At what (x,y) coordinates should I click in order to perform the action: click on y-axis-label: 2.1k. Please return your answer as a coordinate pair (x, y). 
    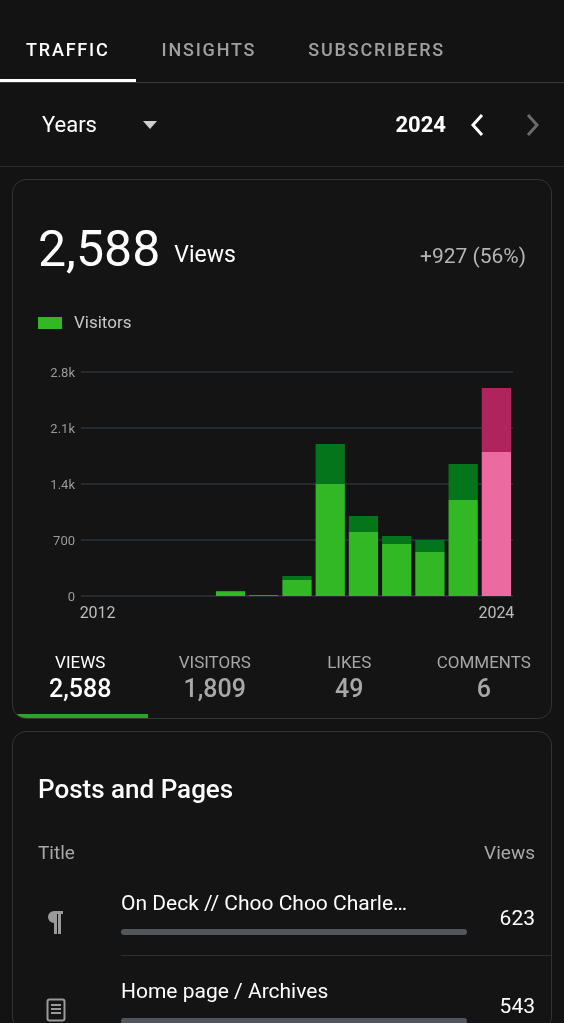
    Looking at the image, I should click on (62, 428).